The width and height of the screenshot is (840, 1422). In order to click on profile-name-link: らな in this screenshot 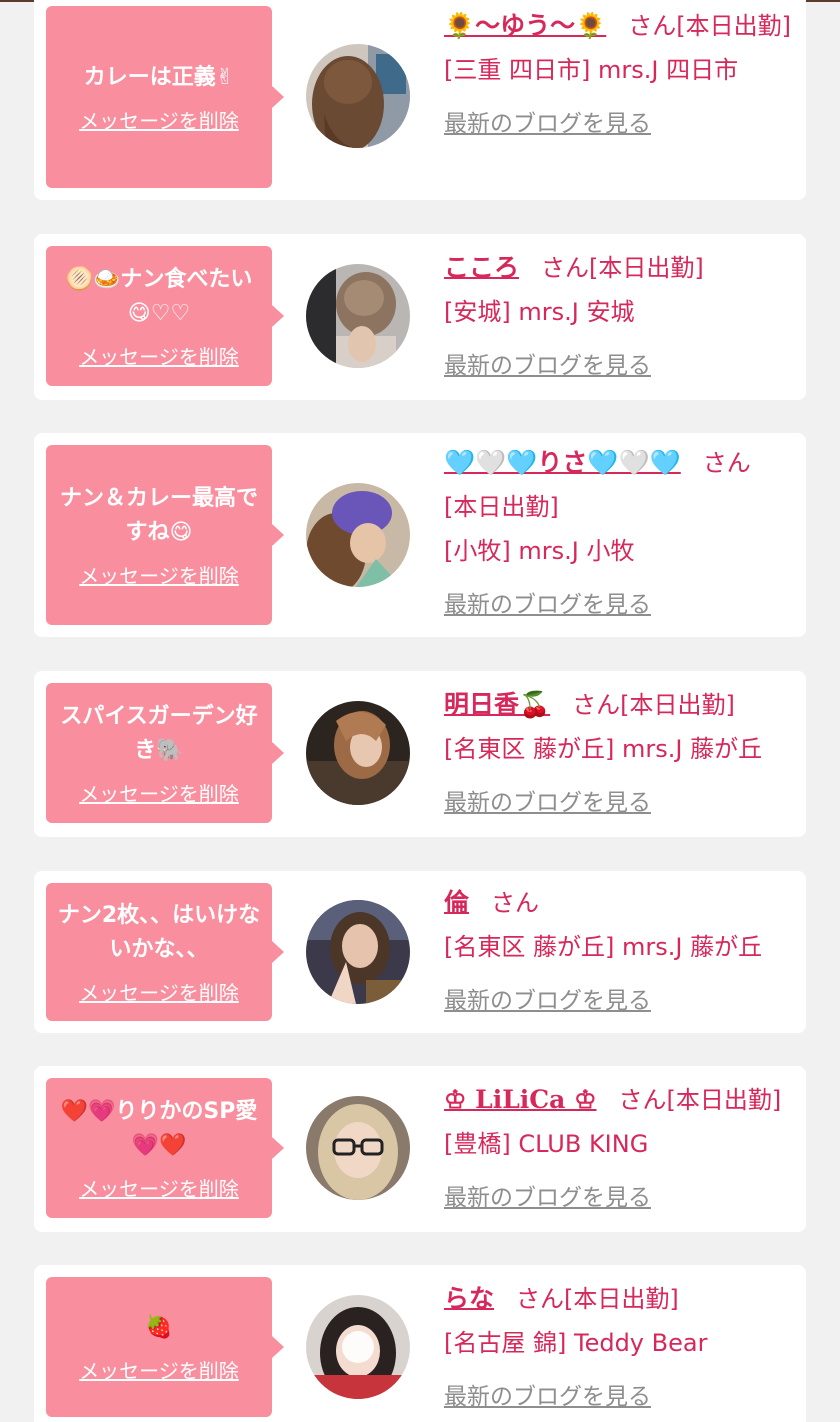, I will do `click(469, 1298)`.